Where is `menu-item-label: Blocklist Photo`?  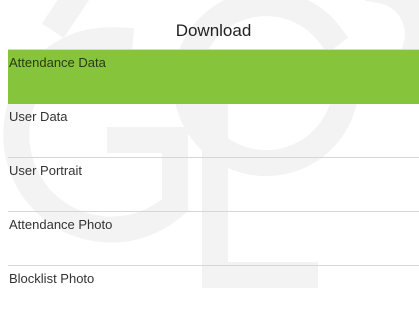
menu-item-label: Blocklist Photo is located at coordinates (52, 278).